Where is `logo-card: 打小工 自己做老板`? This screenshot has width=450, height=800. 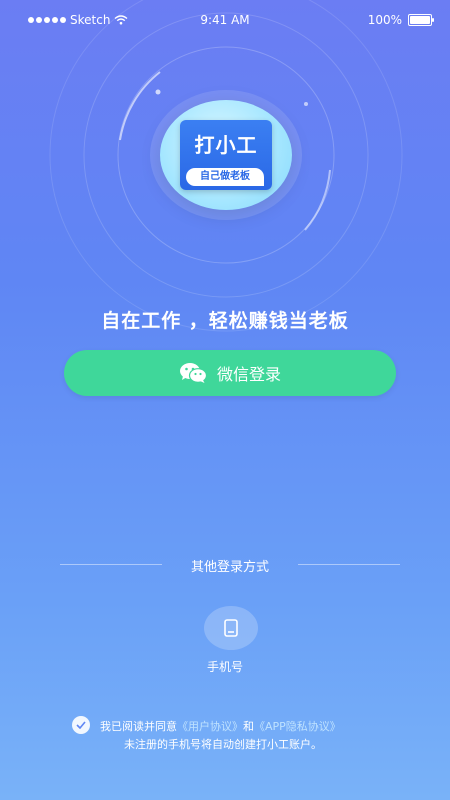 logo-card: 打小工 自己做老板 is located at coordinates (226, 155).